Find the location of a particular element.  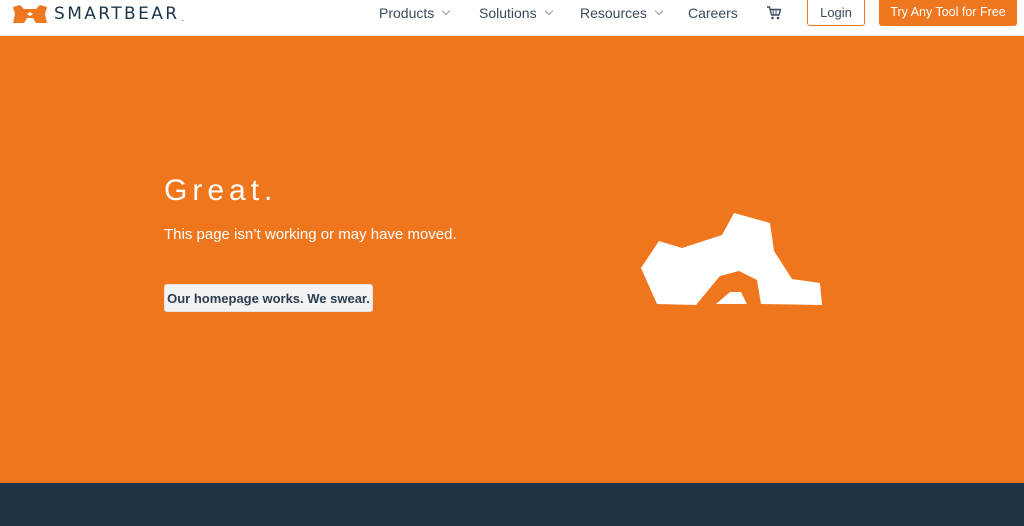

nav-resources: Resources is located at coordinates (622, 13).